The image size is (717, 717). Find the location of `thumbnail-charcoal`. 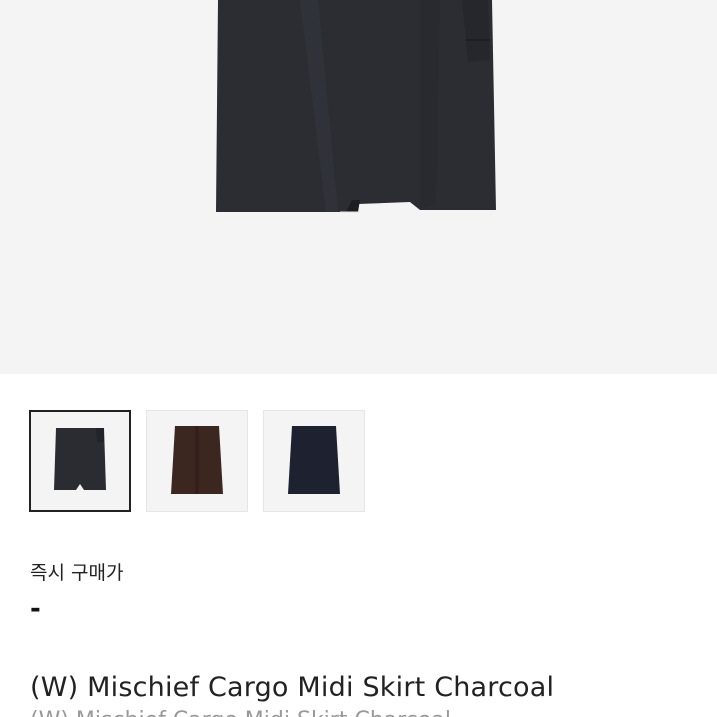

thumbnail-charcoal is located at coordinates (80, 461).